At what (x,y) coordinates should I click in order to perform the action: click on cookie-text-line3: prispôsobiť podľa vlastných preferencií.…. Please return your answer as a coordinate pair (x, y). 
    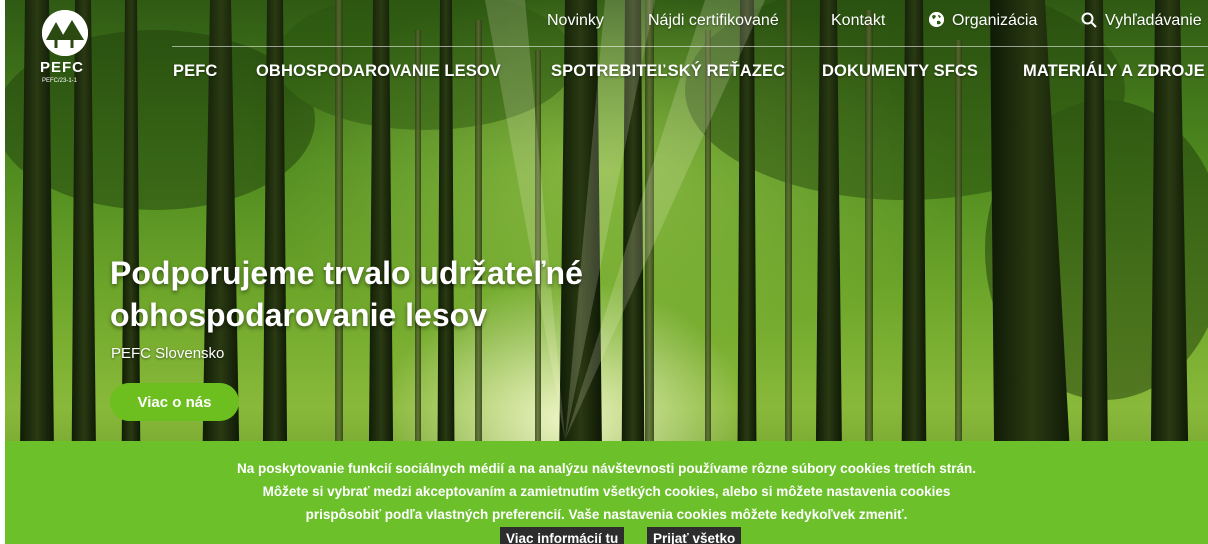
    Looking at the image, I should click on (606, 514).